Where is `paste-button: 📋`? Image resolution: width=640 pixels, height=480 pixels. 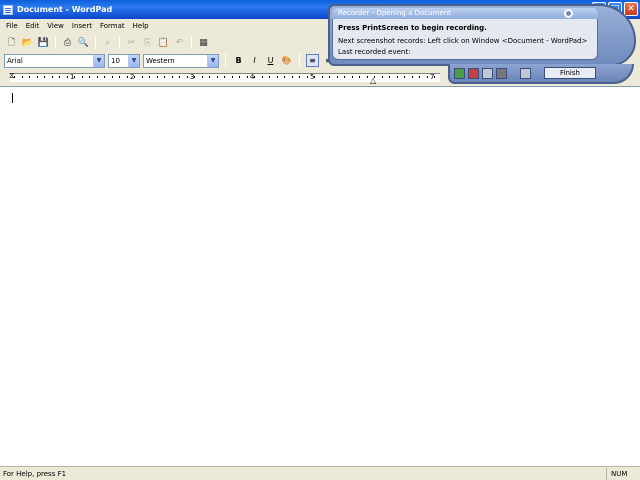
paste-button: 📋 is located at coordinates (163, 42).